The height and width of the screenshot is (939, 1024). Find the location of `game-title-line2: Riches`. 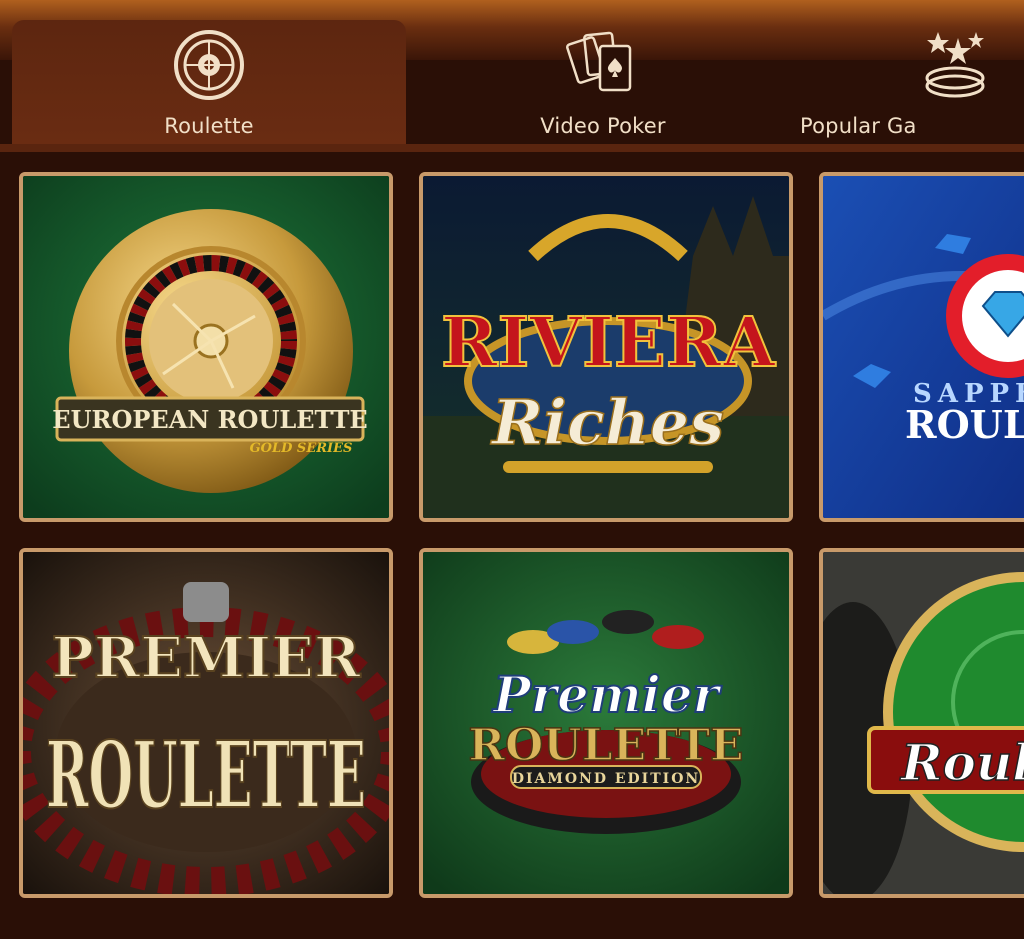

game-title-line2: Riches is located at coordinates (607, 422).